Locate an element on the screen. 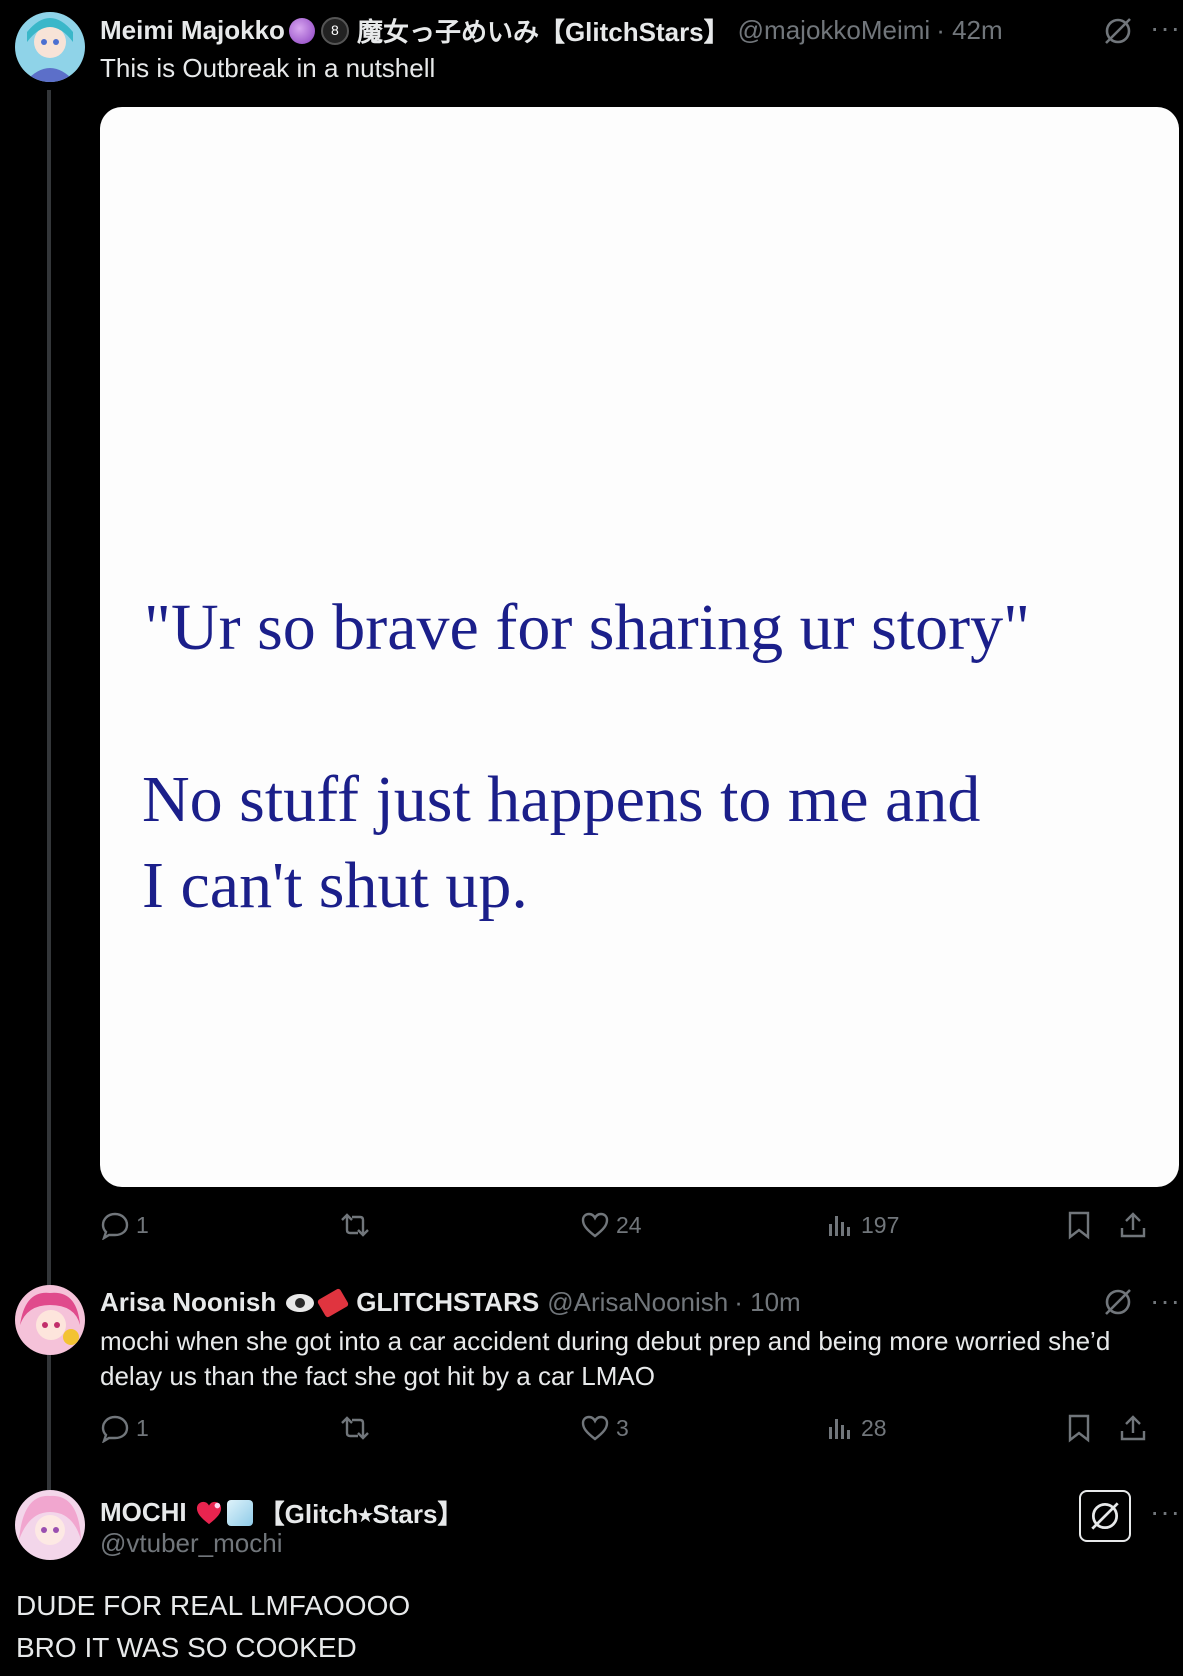 The image size is (1183, 1676). eye-icon is located at coordinates (300, 1302).